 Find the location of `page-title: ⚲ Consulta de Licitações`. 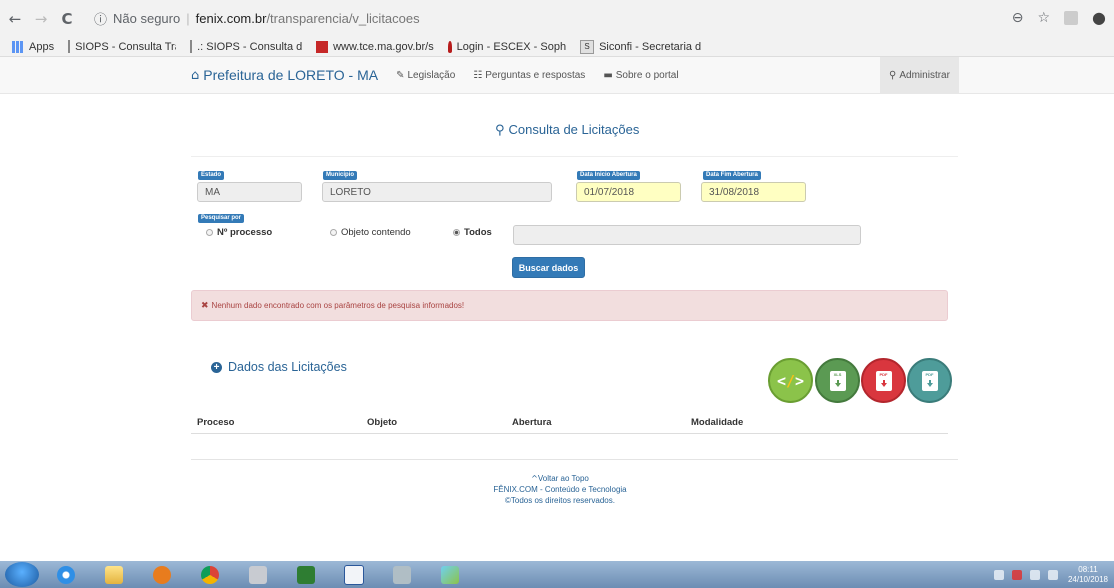

page-title: ⚲ Consulta de Licitações is located at coordinates (567, 130).